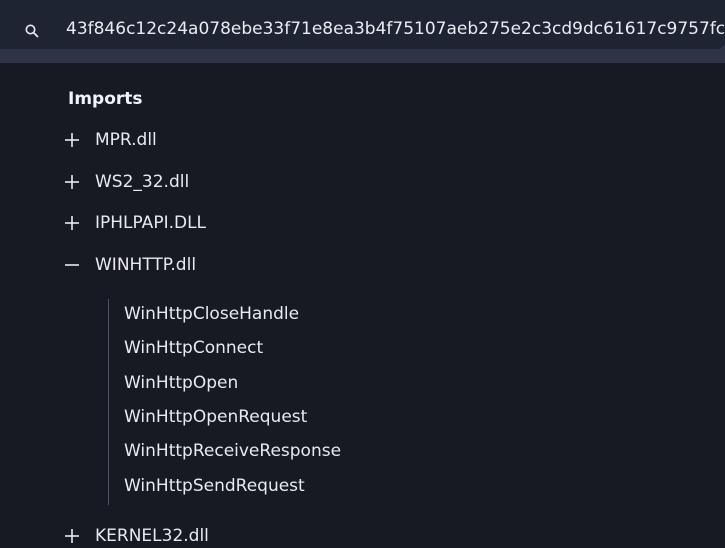  What do you see at coordinates (151, 223) in the screenshot?
I see `dll-label: IPHLPAPI.DLL` at bounding box center [151, 223].